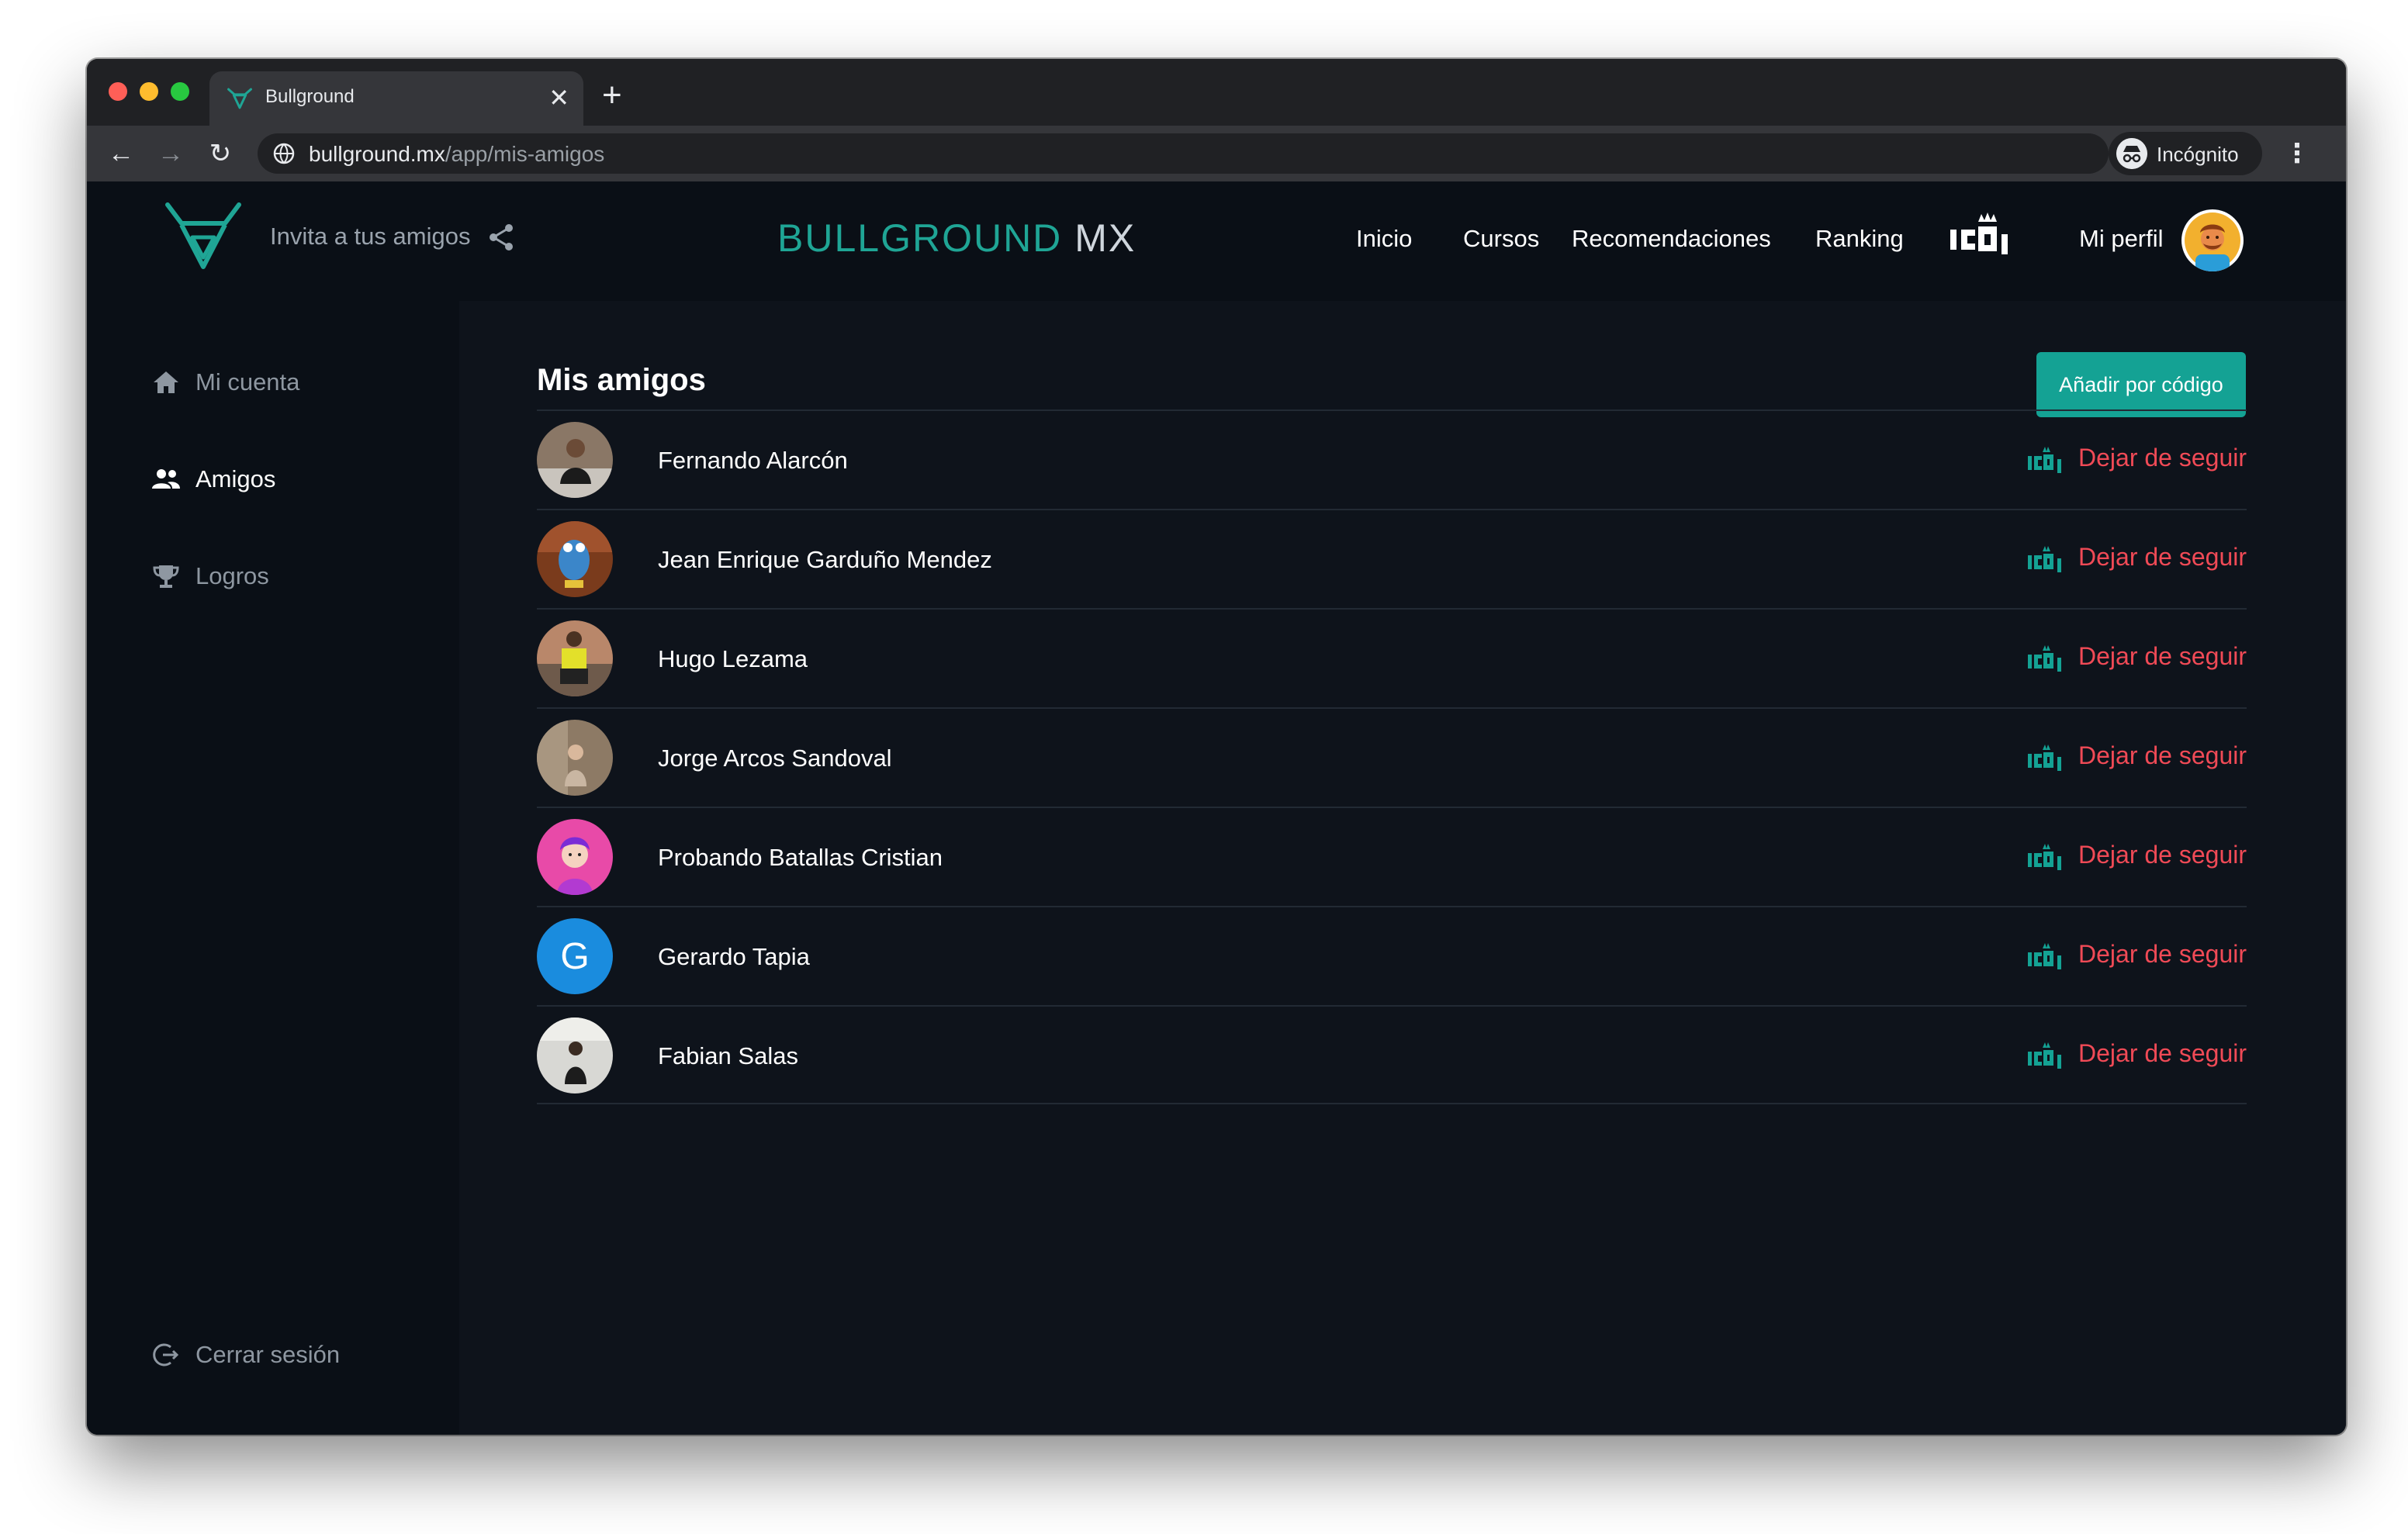  What do you see at coordinates (800, 858) in the screenshot?
I see `friend-name: Probando Batallas Cristian` at bounding box center [800, 858].